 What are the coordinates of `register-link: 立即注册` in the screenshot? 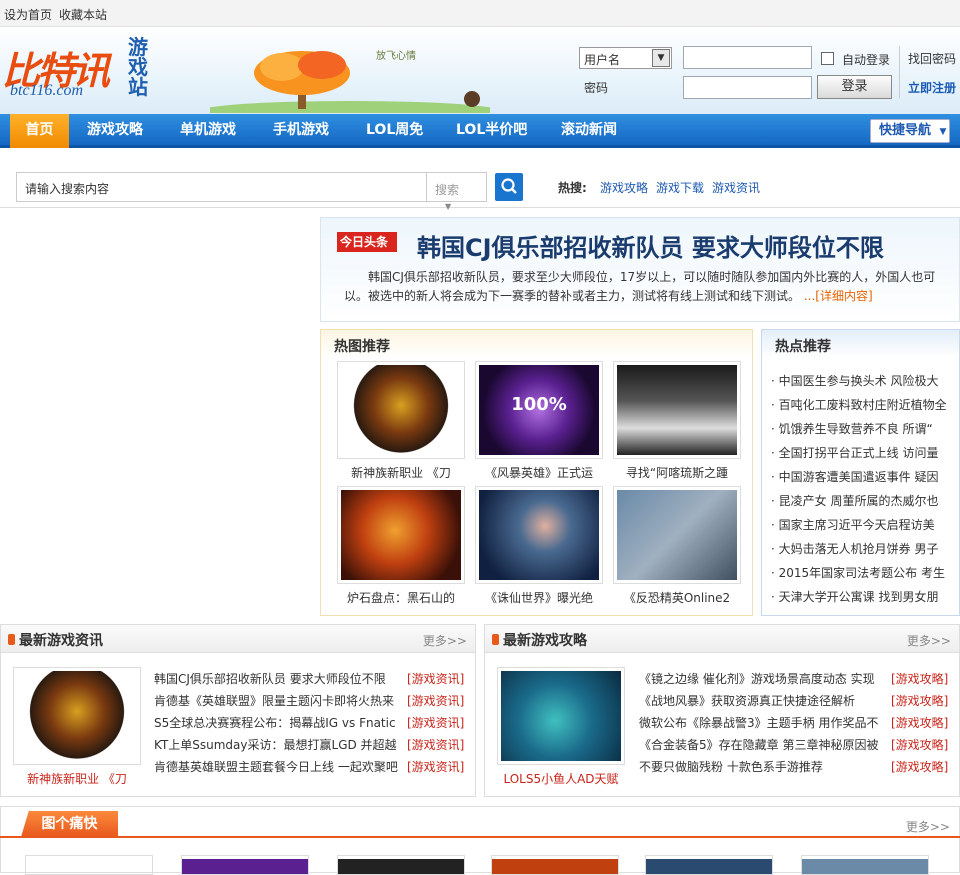 It's located at (932, 87).